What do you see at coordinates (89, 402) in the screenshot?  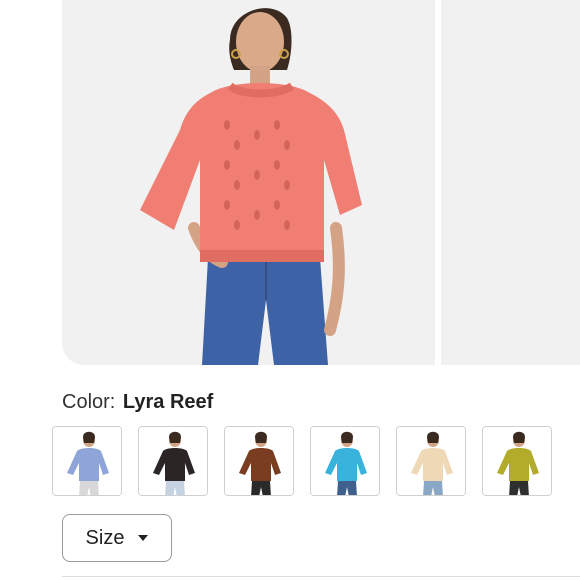 I see `color-label: Color:` at bounding box center [89, 402].